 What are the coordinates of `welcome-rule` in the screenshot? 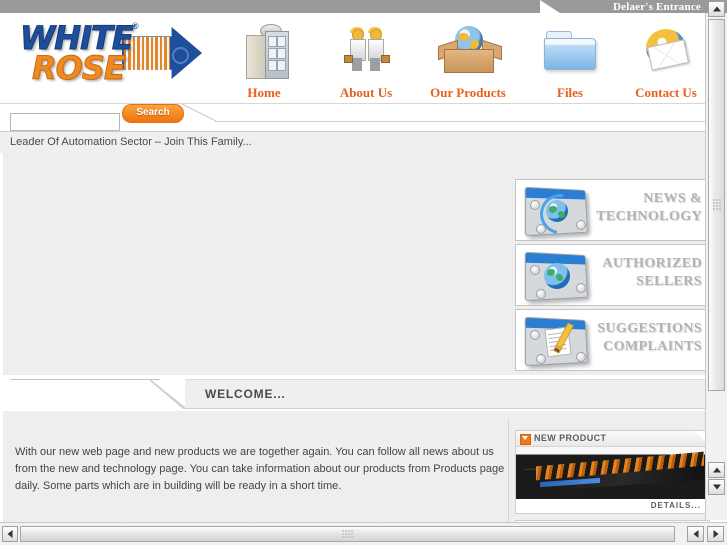 It's located at (85, 379).